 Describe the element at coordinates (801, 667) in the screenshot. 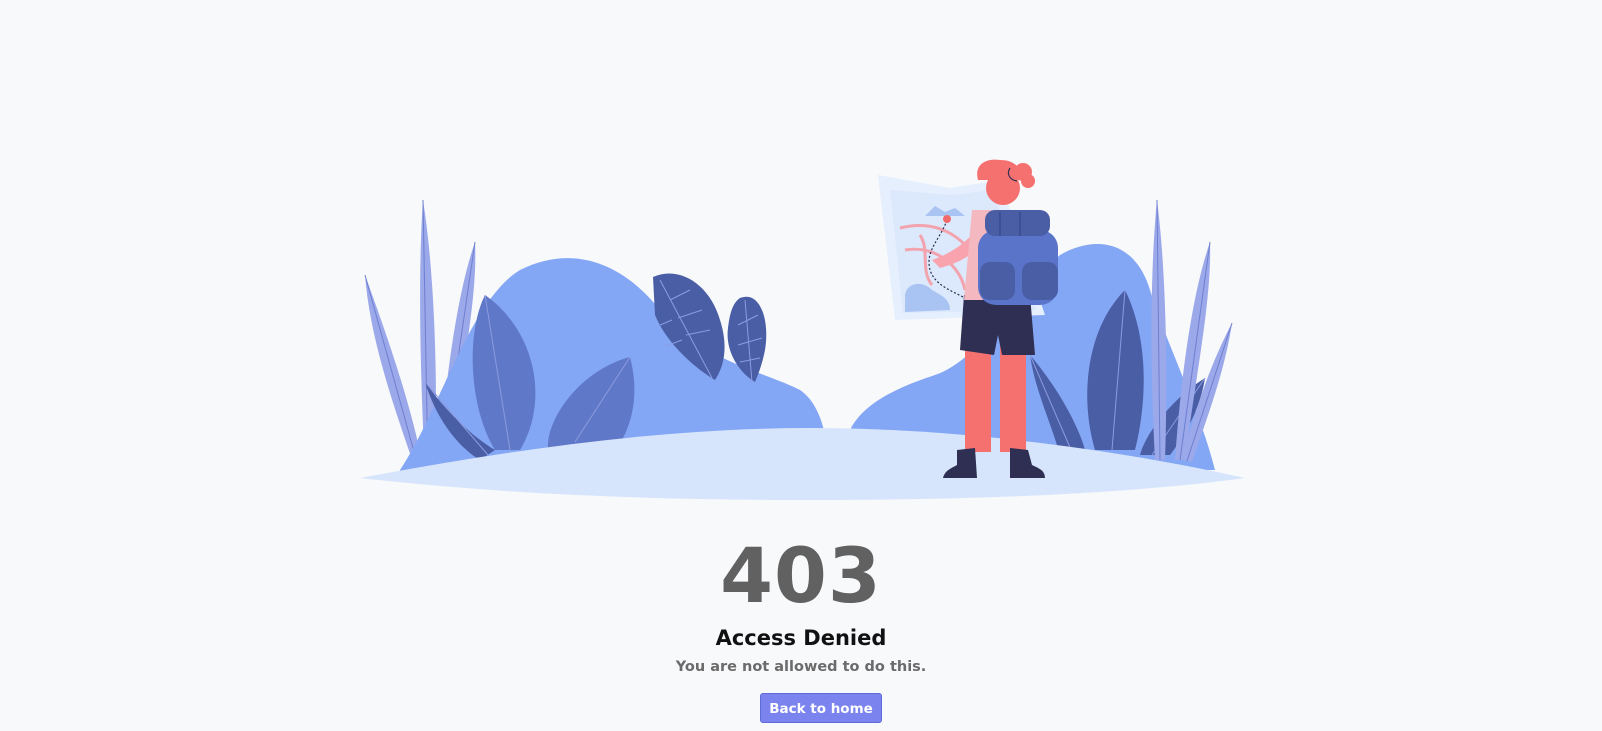

I see `error-message: You are not allowed to do this.` at that location.